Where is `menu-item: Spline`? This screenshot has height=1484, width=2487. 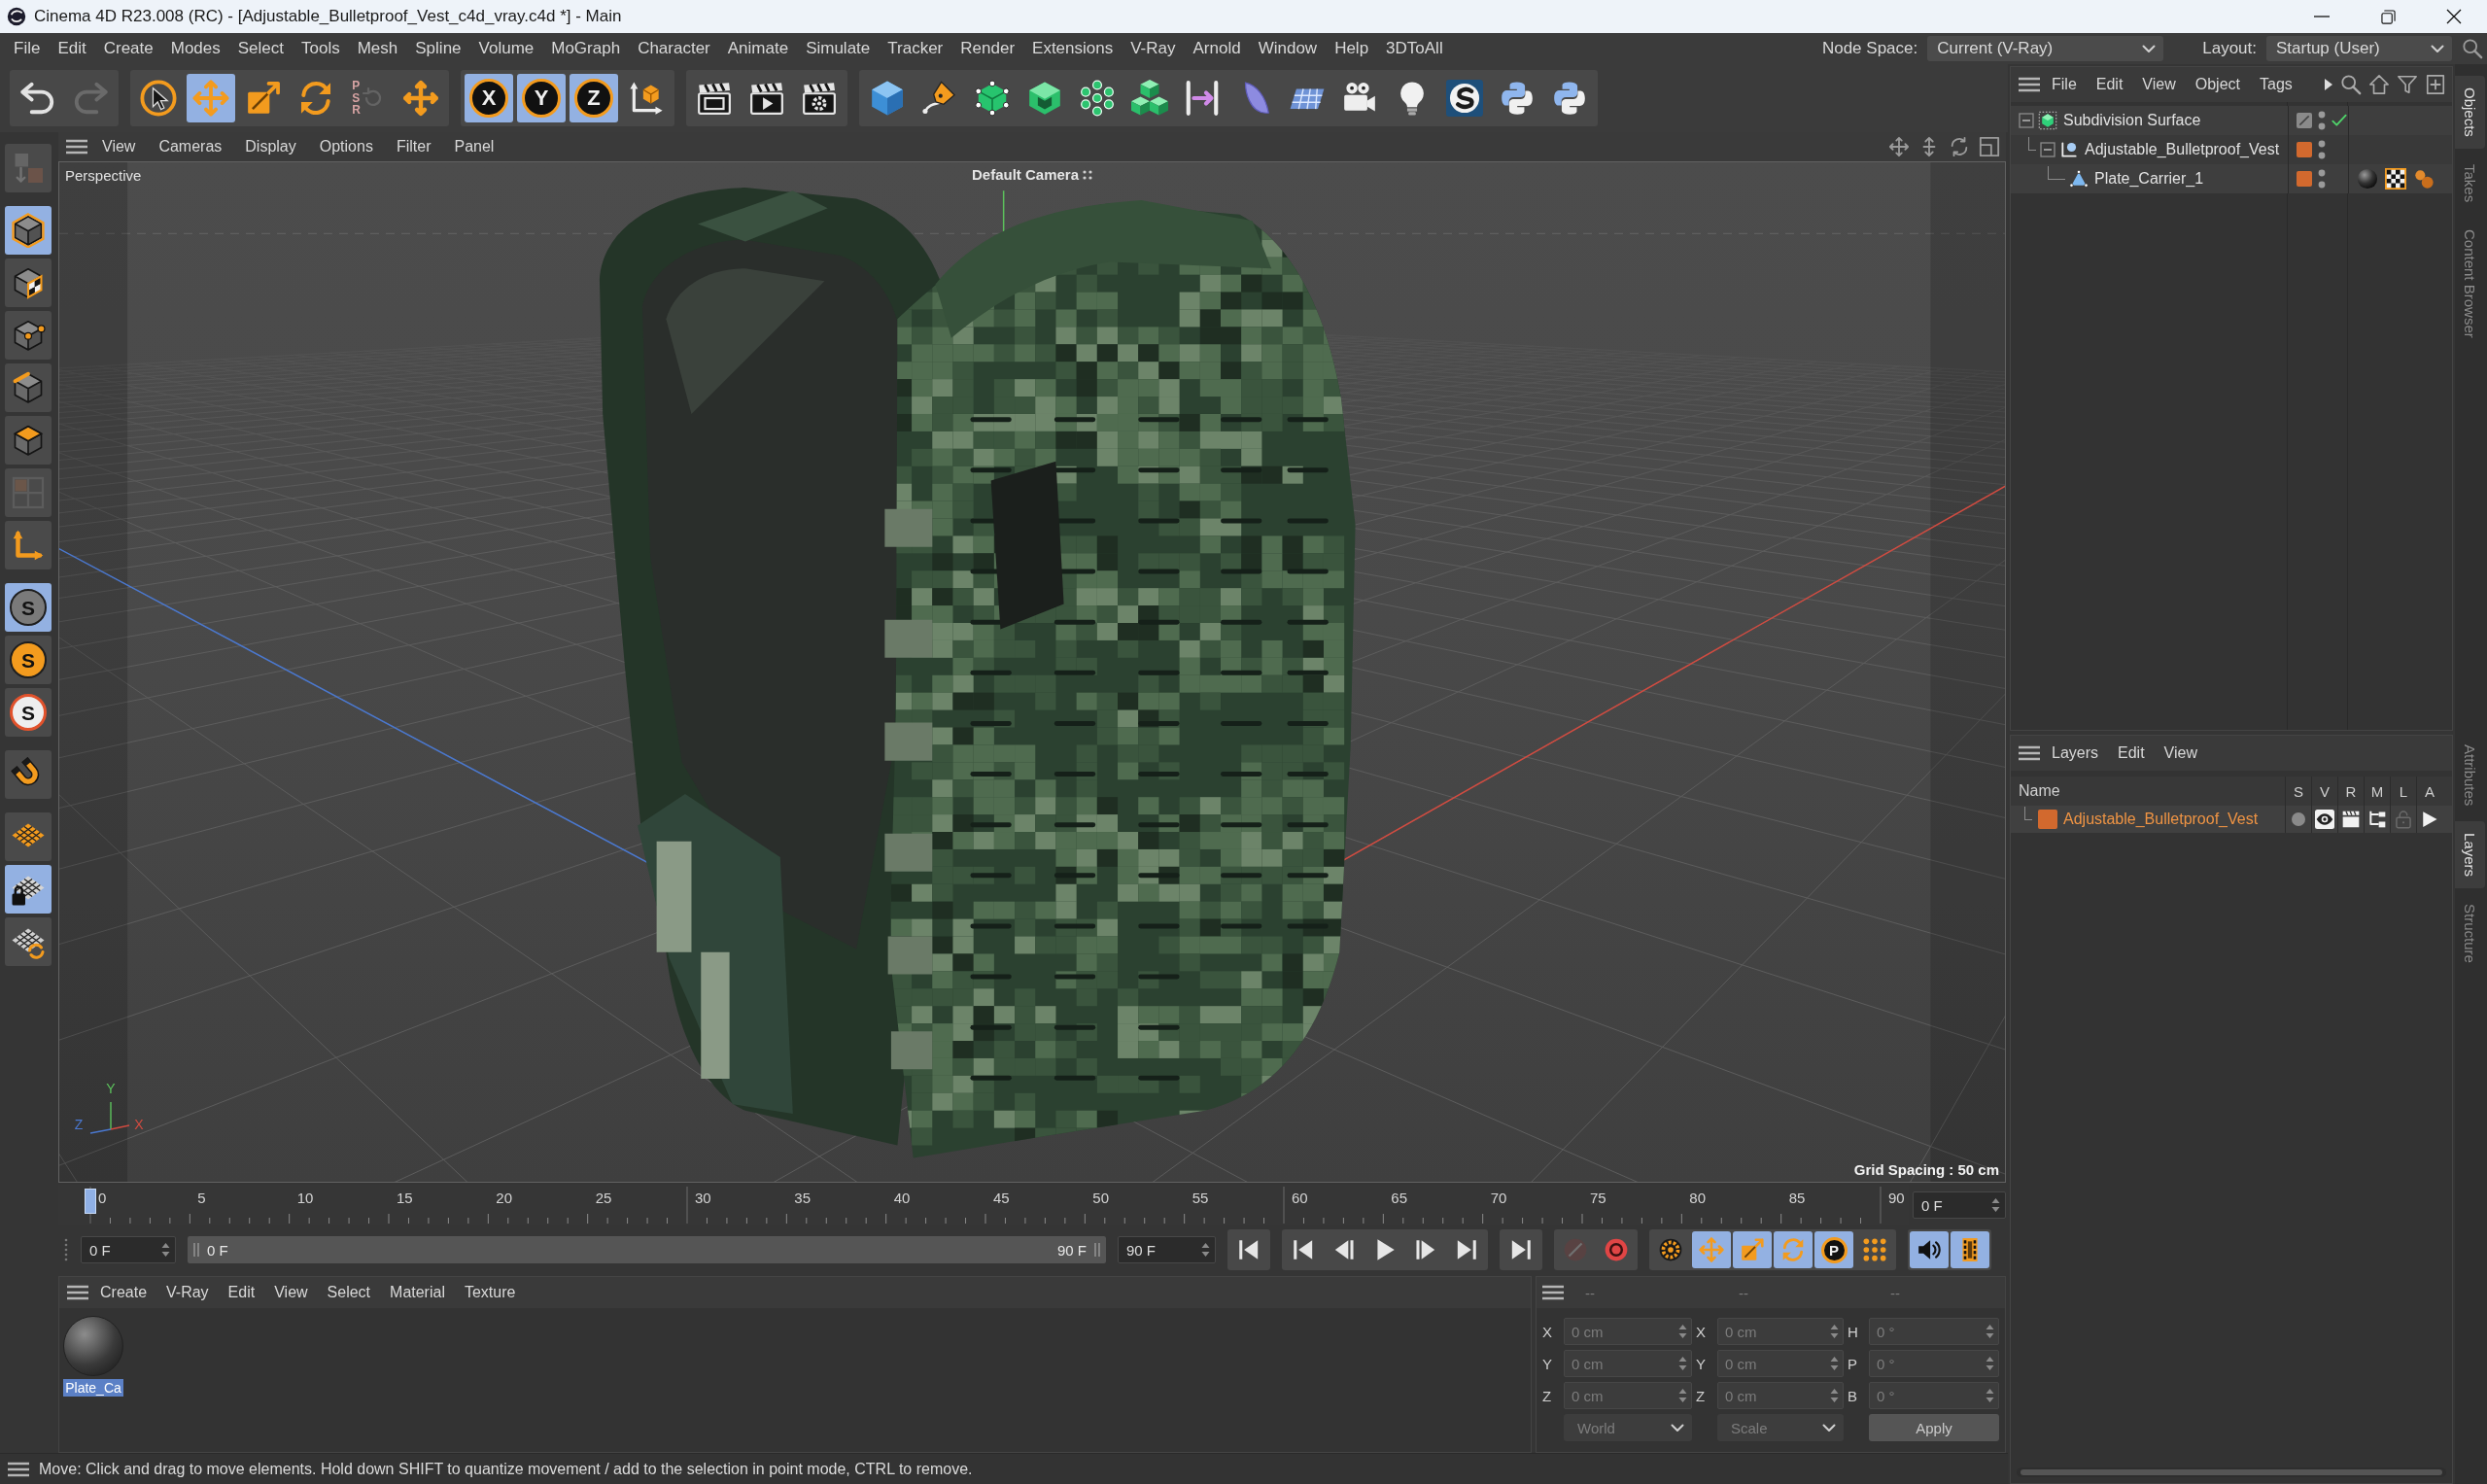 menu-item: Spline is located at coordinates (438, 48).